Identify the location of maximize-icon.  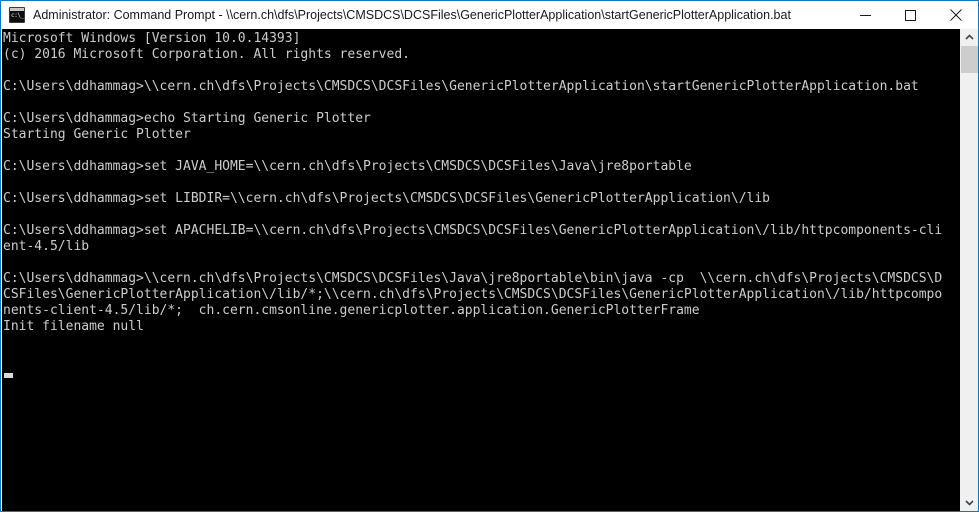
(910, 15).